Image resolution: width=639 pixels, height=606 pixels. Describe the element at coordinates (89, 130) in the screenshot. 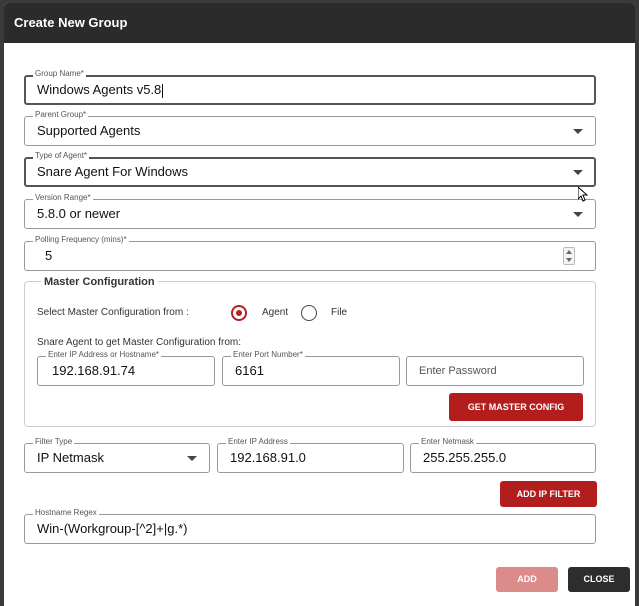

I see `parent-group-value: Supported Agents` at that location.